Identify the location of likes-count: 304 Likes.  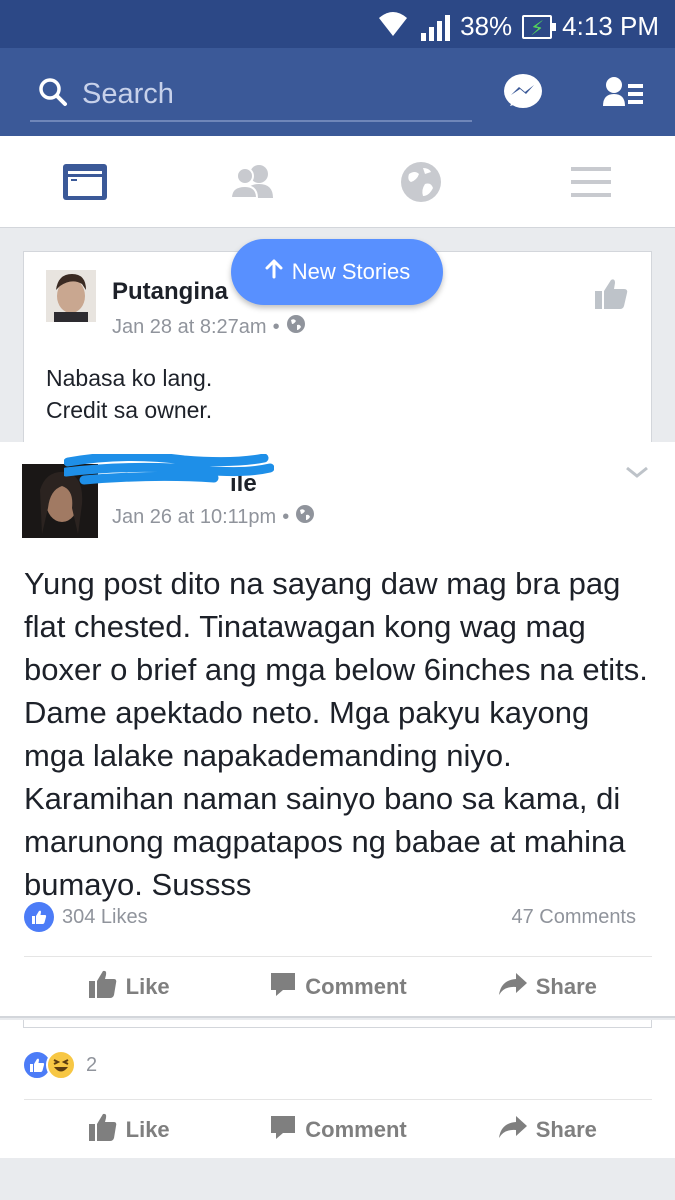
(105, 917).